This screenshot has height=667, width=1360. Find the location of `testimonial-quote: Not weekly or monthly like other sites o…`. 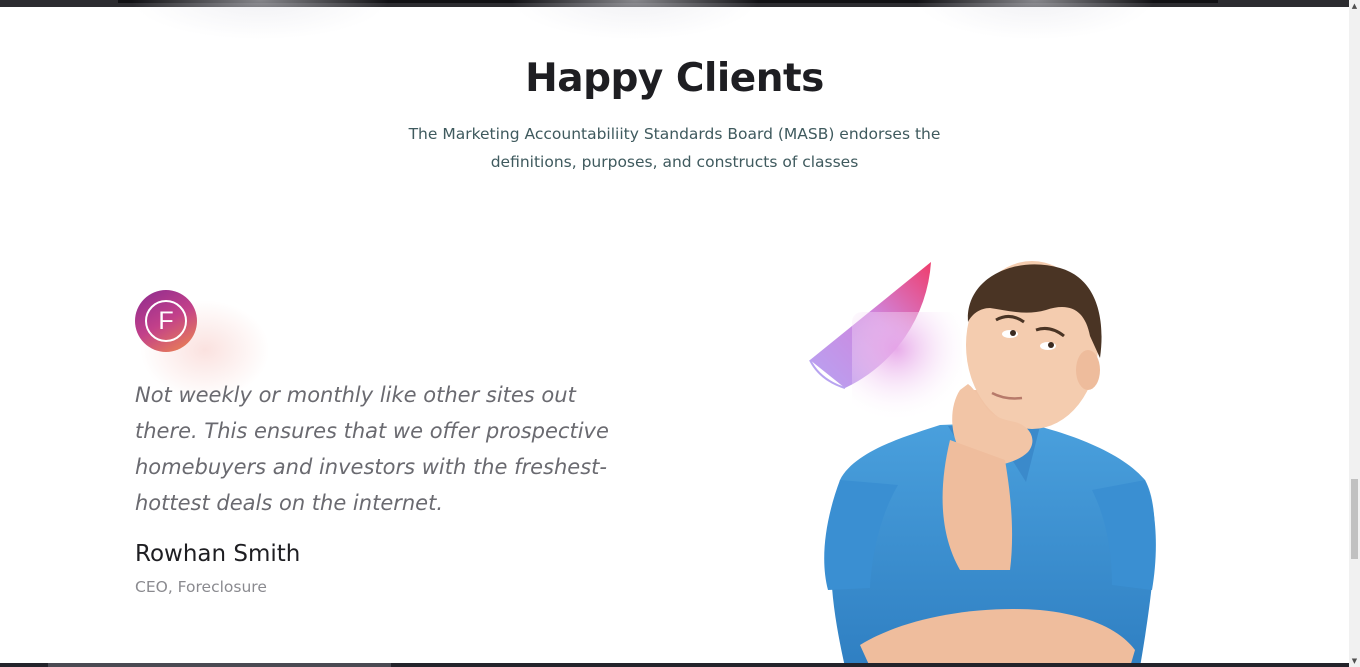

testimonial-quote: Not weekly or monthly like other sites o… is located at coordinates (372, 449).